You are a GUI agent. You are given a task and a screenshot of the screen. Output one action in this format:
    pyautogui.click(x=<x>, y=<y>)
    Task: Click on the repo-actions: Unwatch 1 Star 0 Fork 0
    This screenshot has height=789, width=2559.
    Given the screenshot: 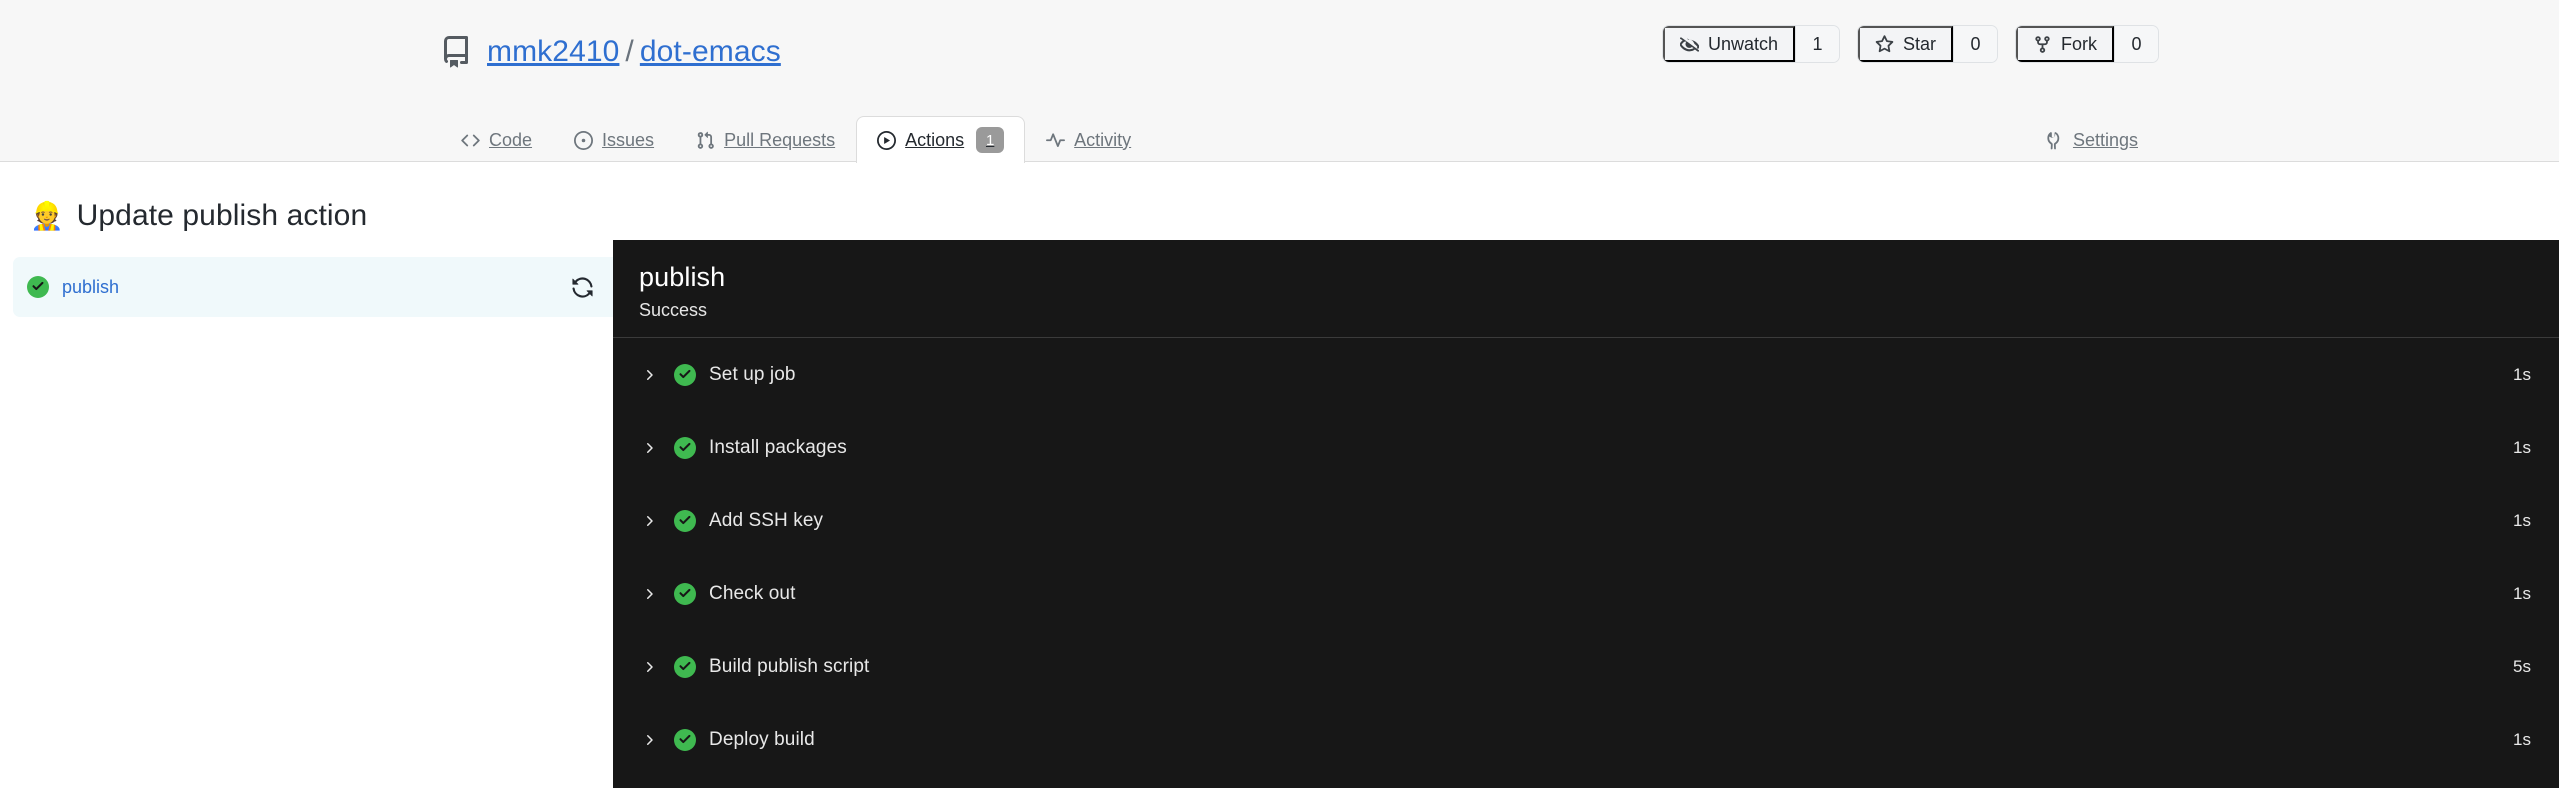 What is the action you would take?
    pyautogui.click(x=1910, y=44)
    